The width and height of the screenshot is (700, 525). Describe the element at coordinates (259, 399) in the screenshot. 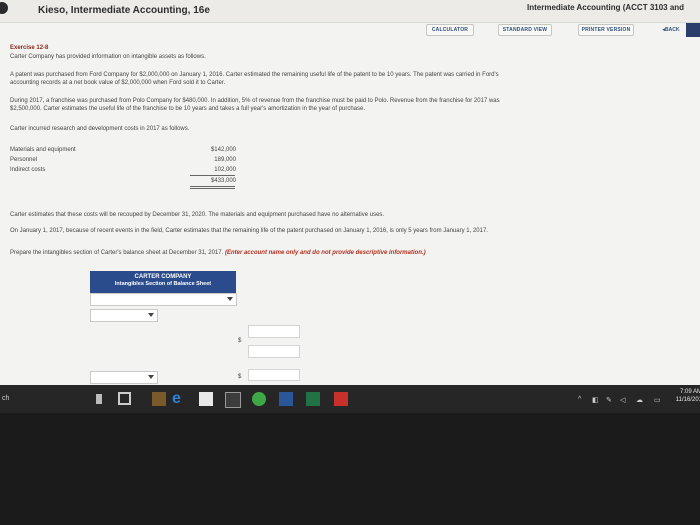

I see `chrome-icon` at that location.